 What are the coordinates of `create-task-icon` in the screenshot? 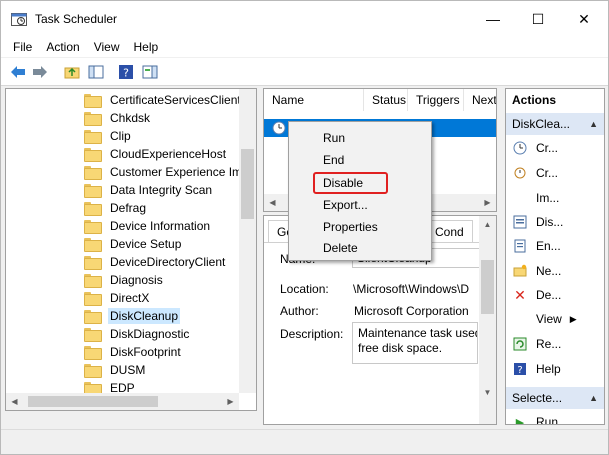 It's located at (520, 173).